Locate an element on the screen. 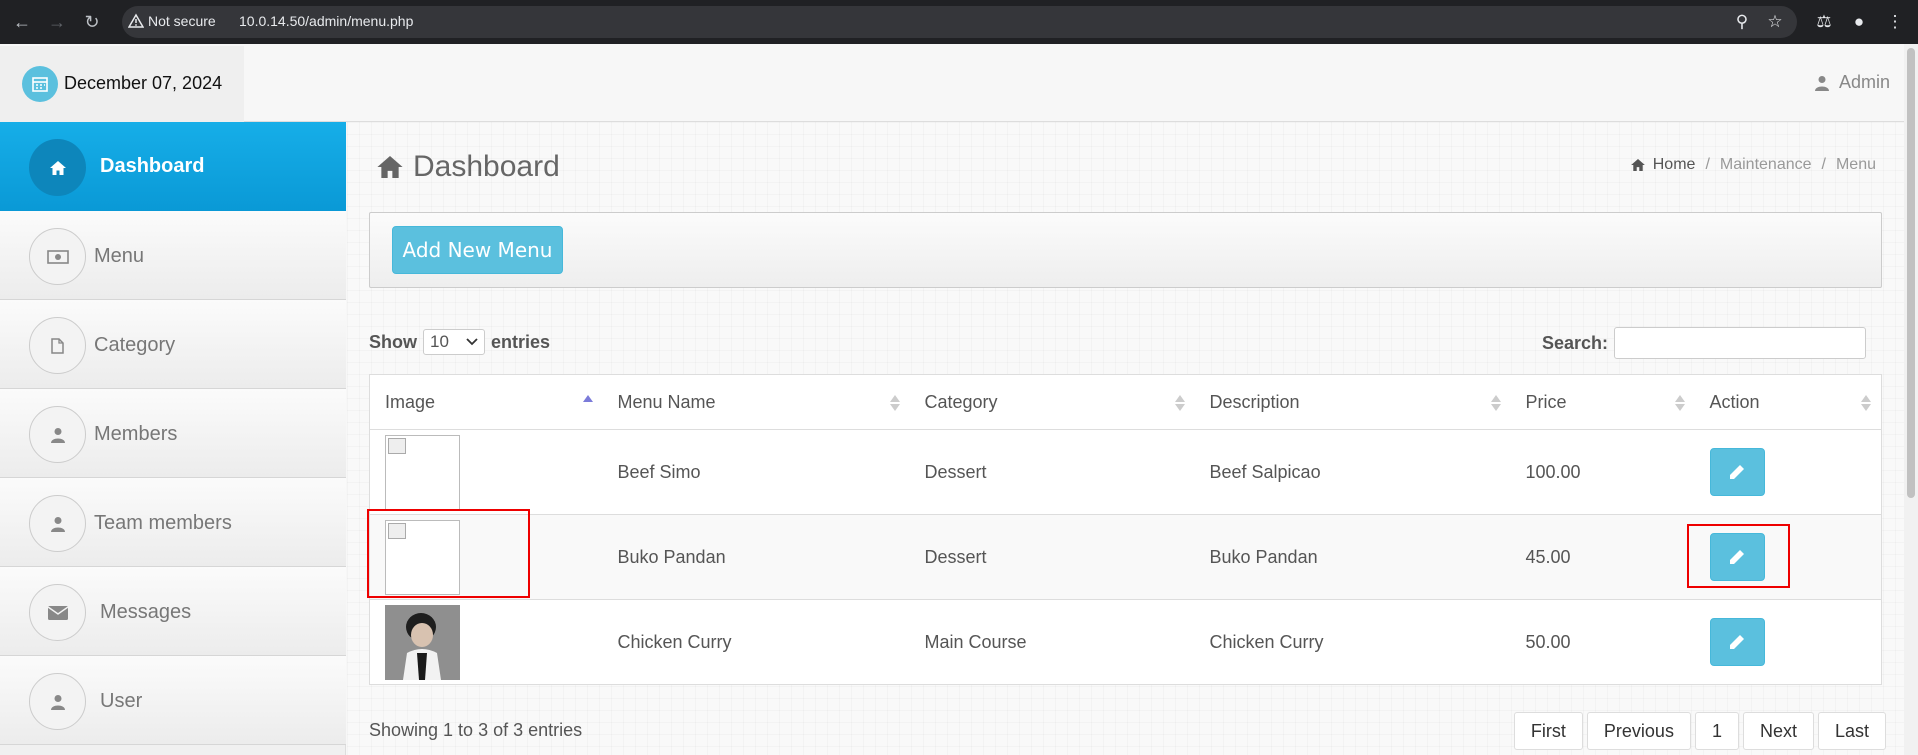 This screenshot has width=1918, height=755. sidebar-item-label: Team members is located at coordinates (163, 523).